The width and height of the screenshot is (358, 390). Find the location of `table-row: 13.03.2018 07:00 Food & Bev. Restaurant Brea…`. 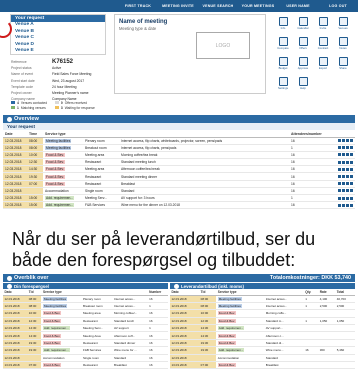

table-row: 13.03.2018 07:00 Food & Bev. Restaurant Brea… is located at coordinates (85, 365).